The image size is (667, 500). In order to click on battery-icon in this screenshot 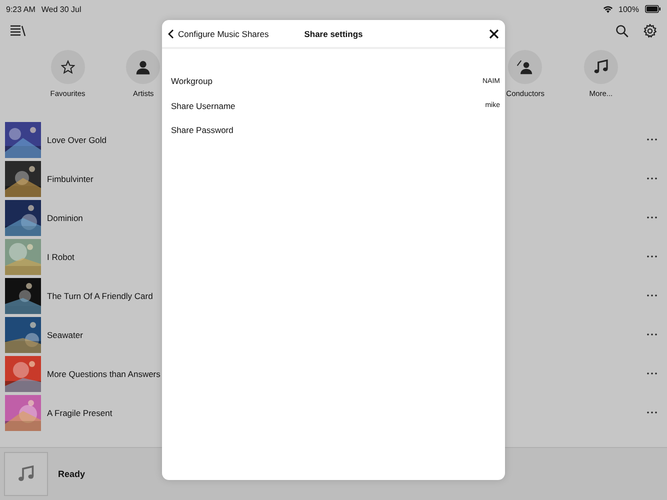, I will do `click(653, 9)`.